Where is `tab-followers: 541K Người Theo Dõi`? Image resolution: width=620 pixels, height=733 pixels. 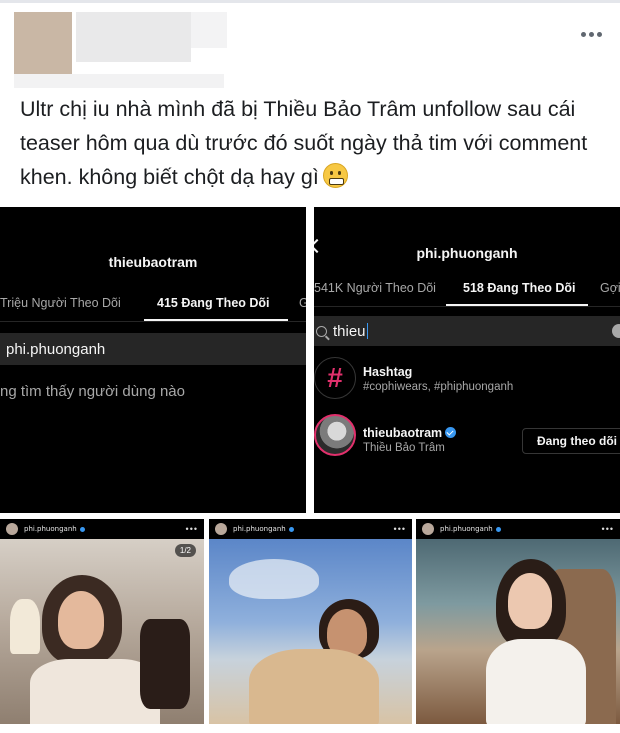
tab-followers: 541K Người Theo Dõi is located at coordinates (375, 288).